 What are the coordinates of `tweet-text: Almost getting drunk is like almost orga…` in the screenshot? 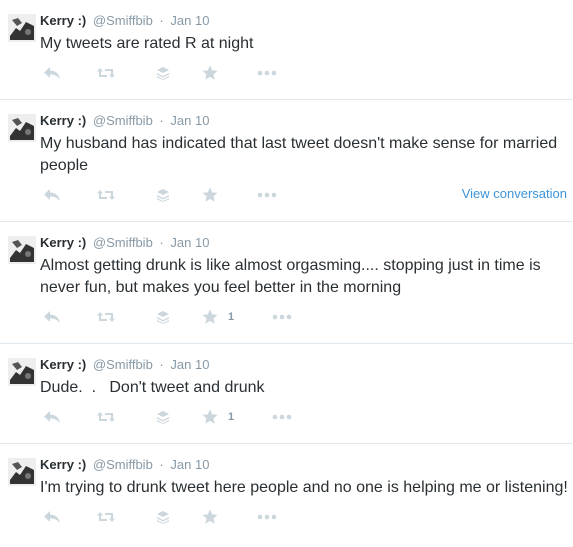 It's located at (290, 276).